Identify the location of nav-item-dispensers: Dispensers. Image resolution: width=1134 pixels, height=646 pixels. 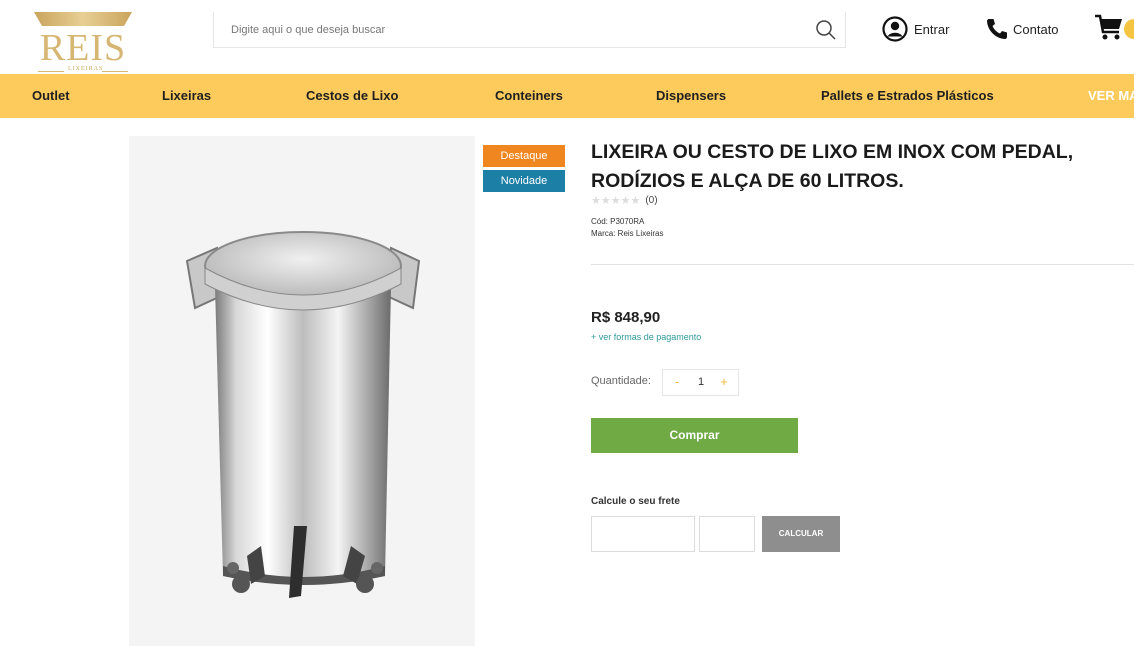
(691, 96).